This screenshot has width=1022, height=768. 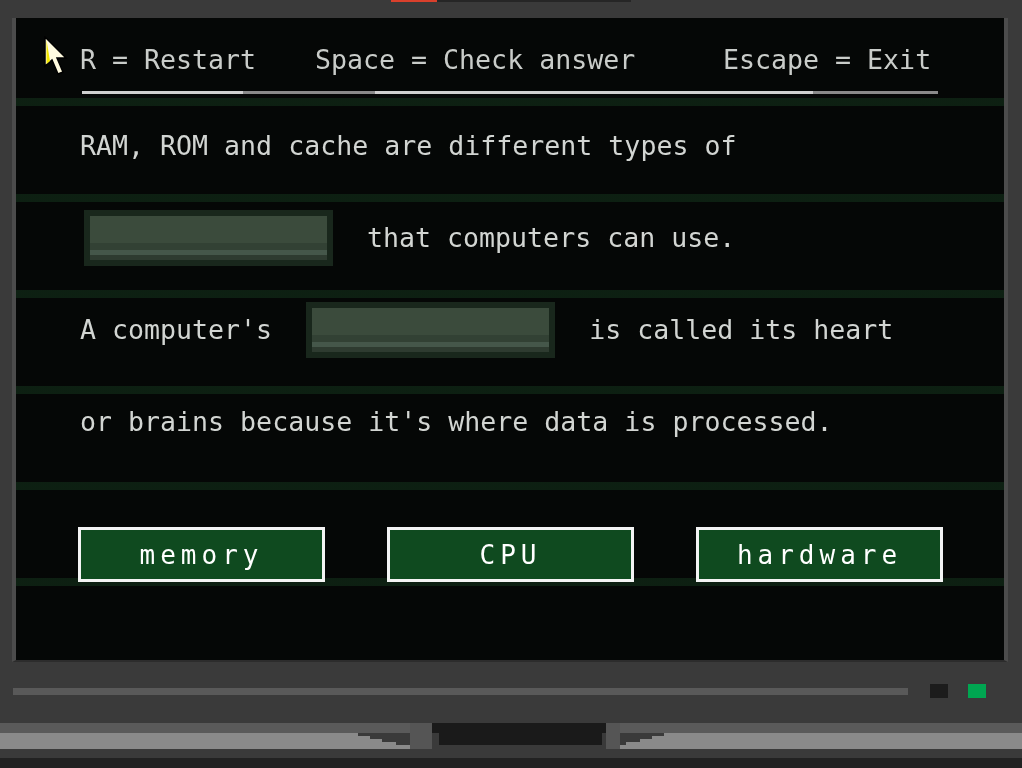 I want to click on answer-button: CPU, so click(x=510, y=554).